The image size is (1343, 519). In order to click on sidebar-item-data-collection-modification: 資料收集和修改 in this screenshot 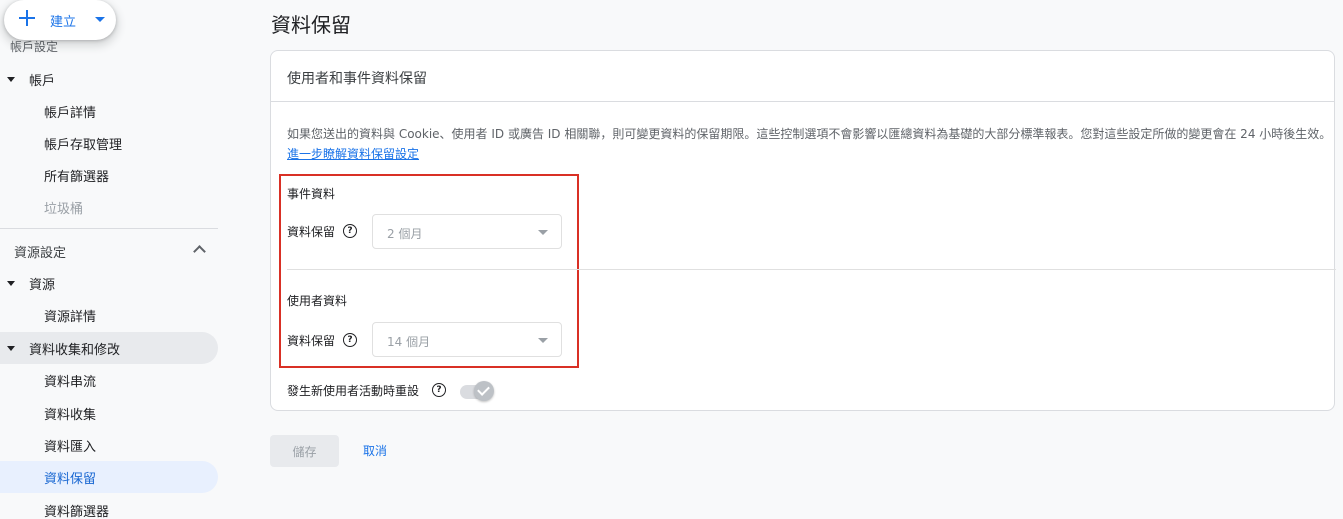, I will do `click(109, 348)`.